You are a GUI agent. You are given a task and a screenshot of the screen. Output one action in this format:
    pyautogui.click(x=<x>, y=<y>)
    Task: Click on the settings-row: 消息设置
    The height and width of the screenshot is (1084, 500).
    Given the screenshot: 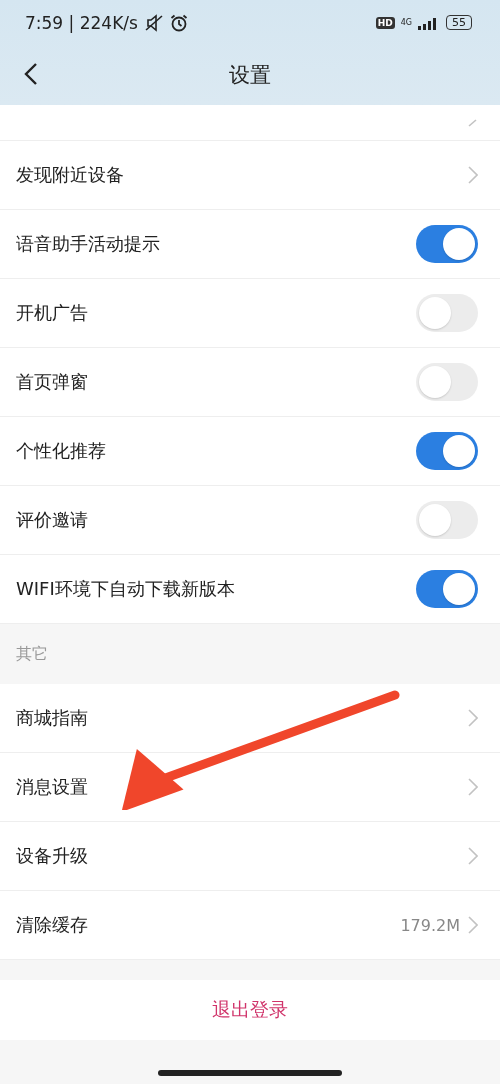 What is the action you would take?
    pyautogui.click(x=250, y=787)
    